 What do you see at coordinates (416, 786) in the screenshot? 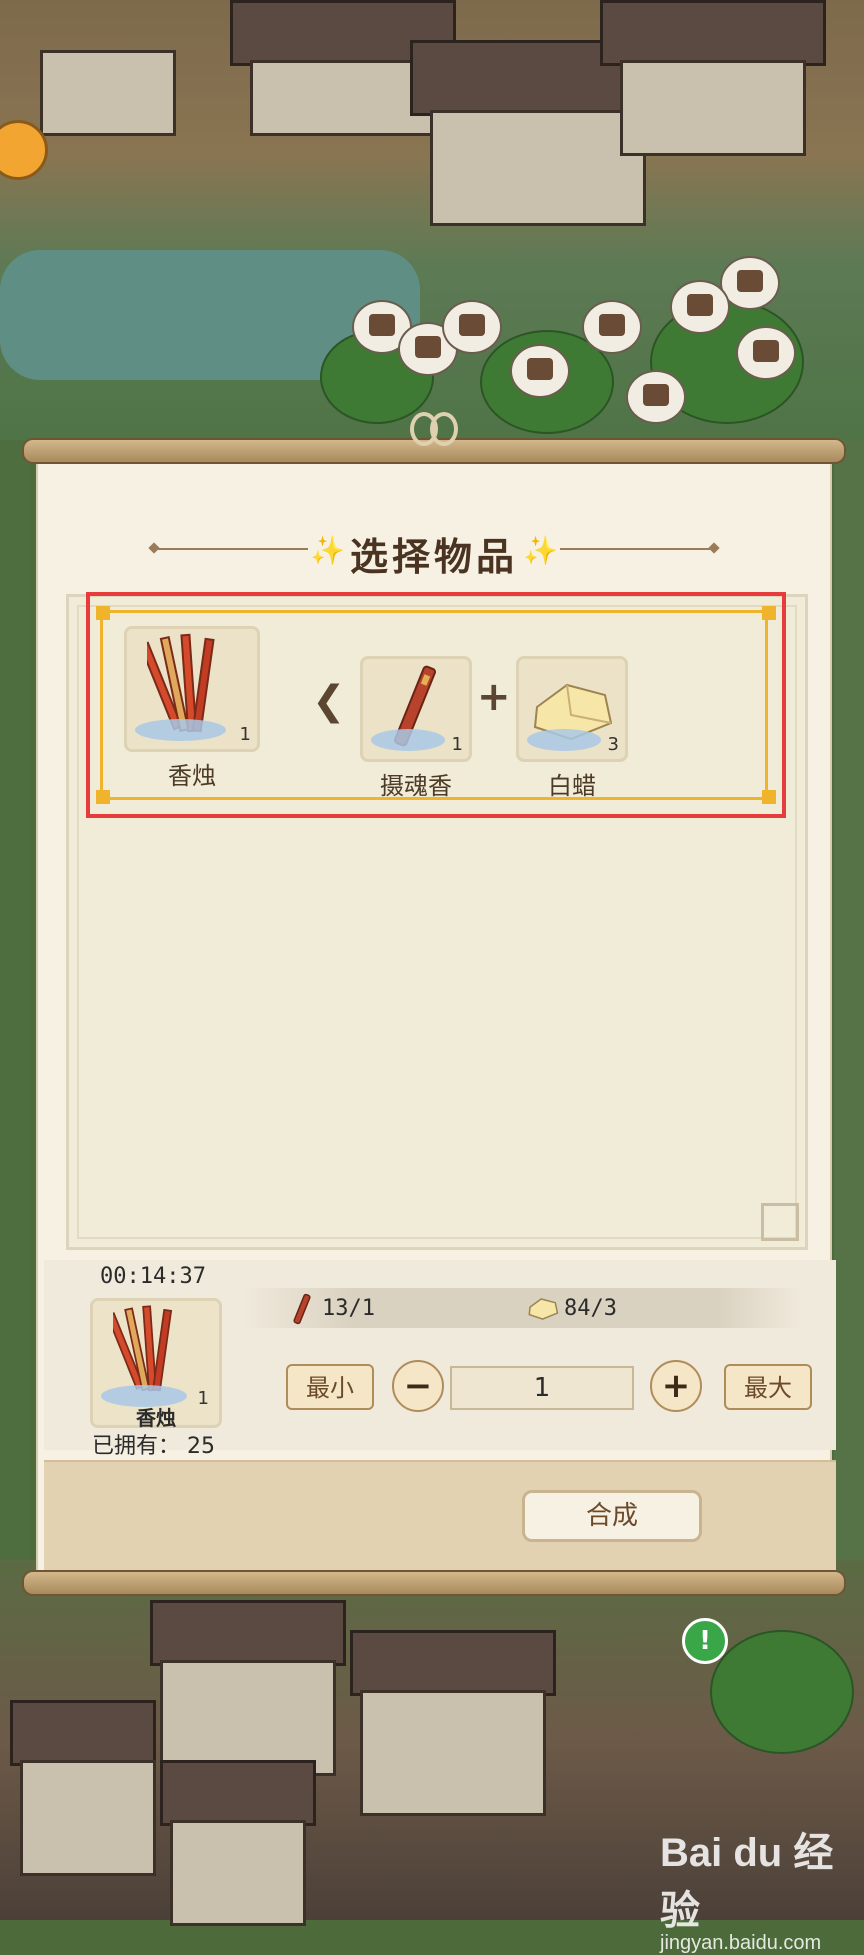
I see `item-name: 摄魂香` at bounding box center [416, 786].